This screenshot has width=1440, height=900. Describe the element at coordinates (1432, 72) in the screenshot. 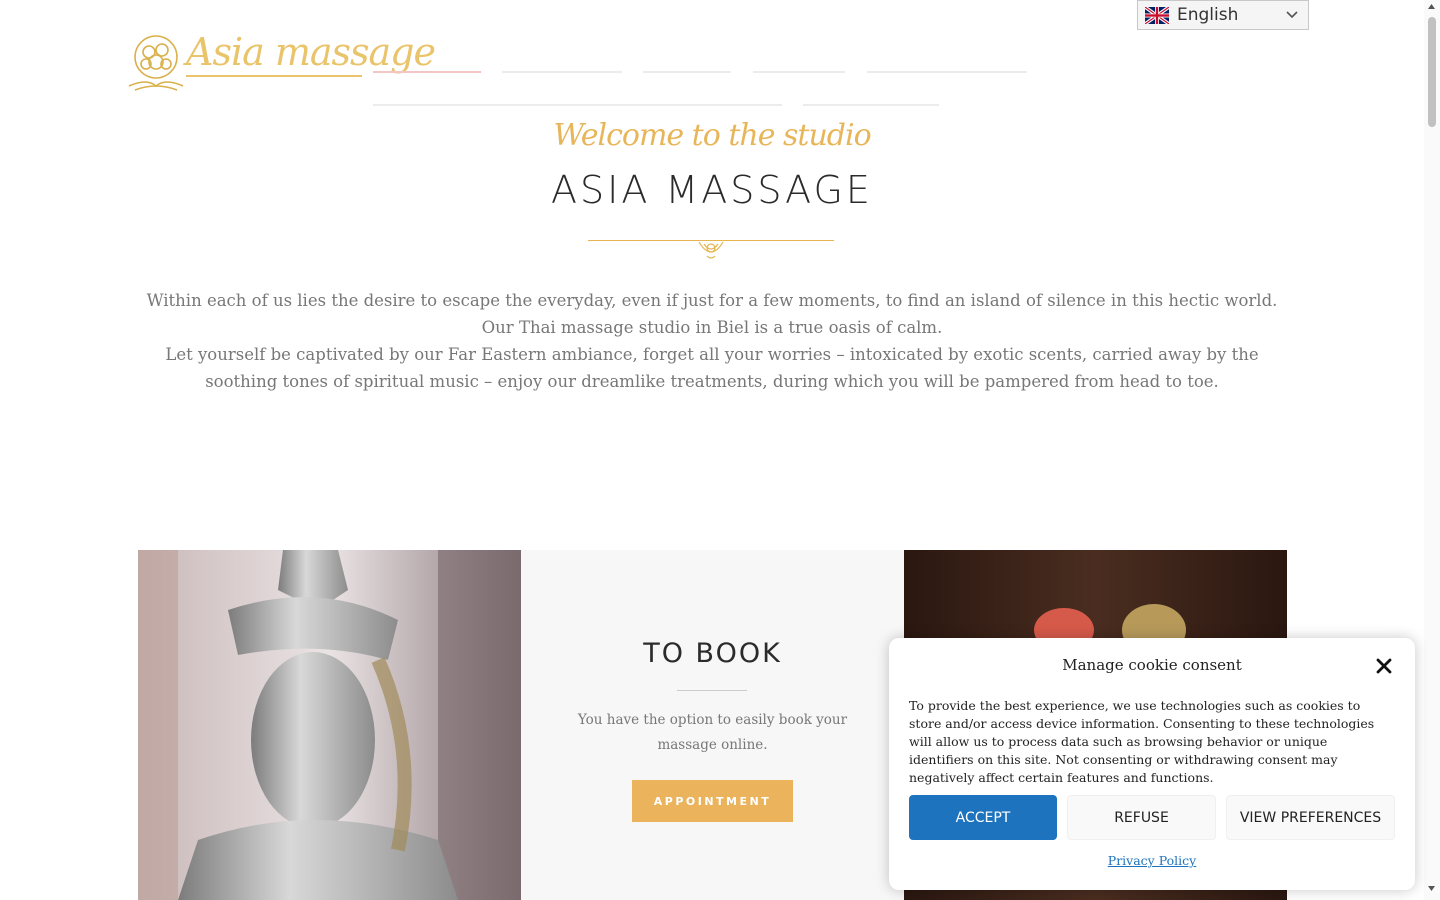

I see `scrollbar-thumb` at that location.